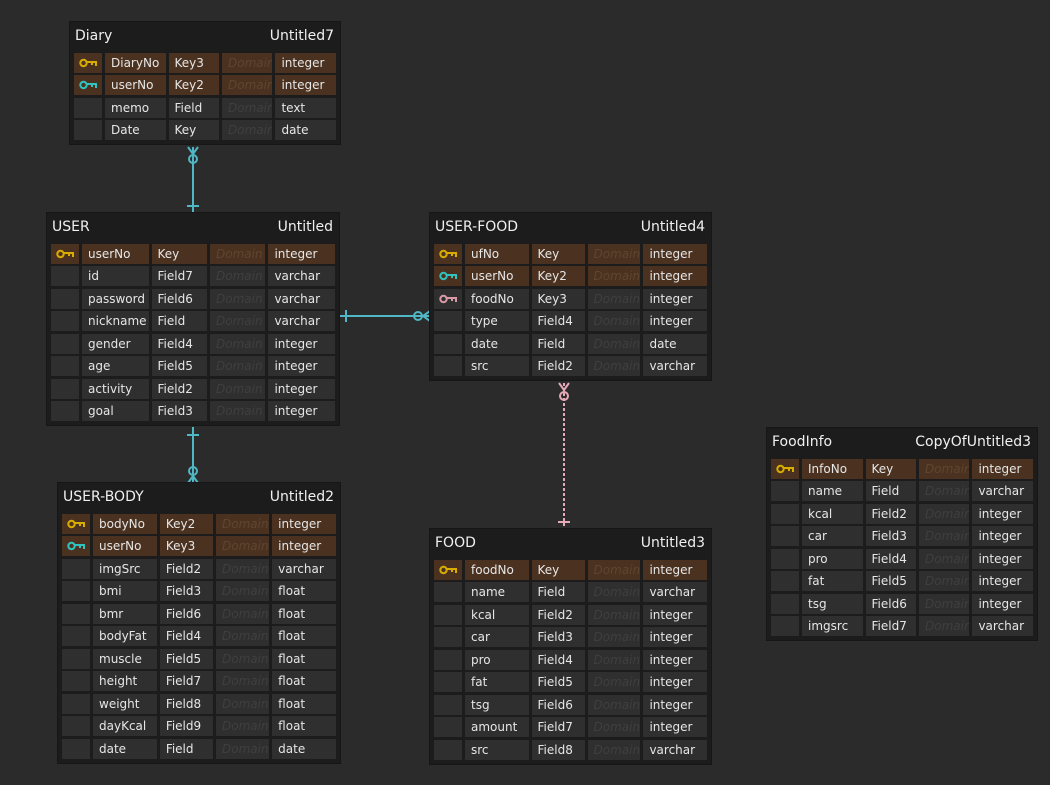 This screenshot has width=1050, height=785. I want to click on column-row: bmr Field6 Domain float, so click(199, 613).